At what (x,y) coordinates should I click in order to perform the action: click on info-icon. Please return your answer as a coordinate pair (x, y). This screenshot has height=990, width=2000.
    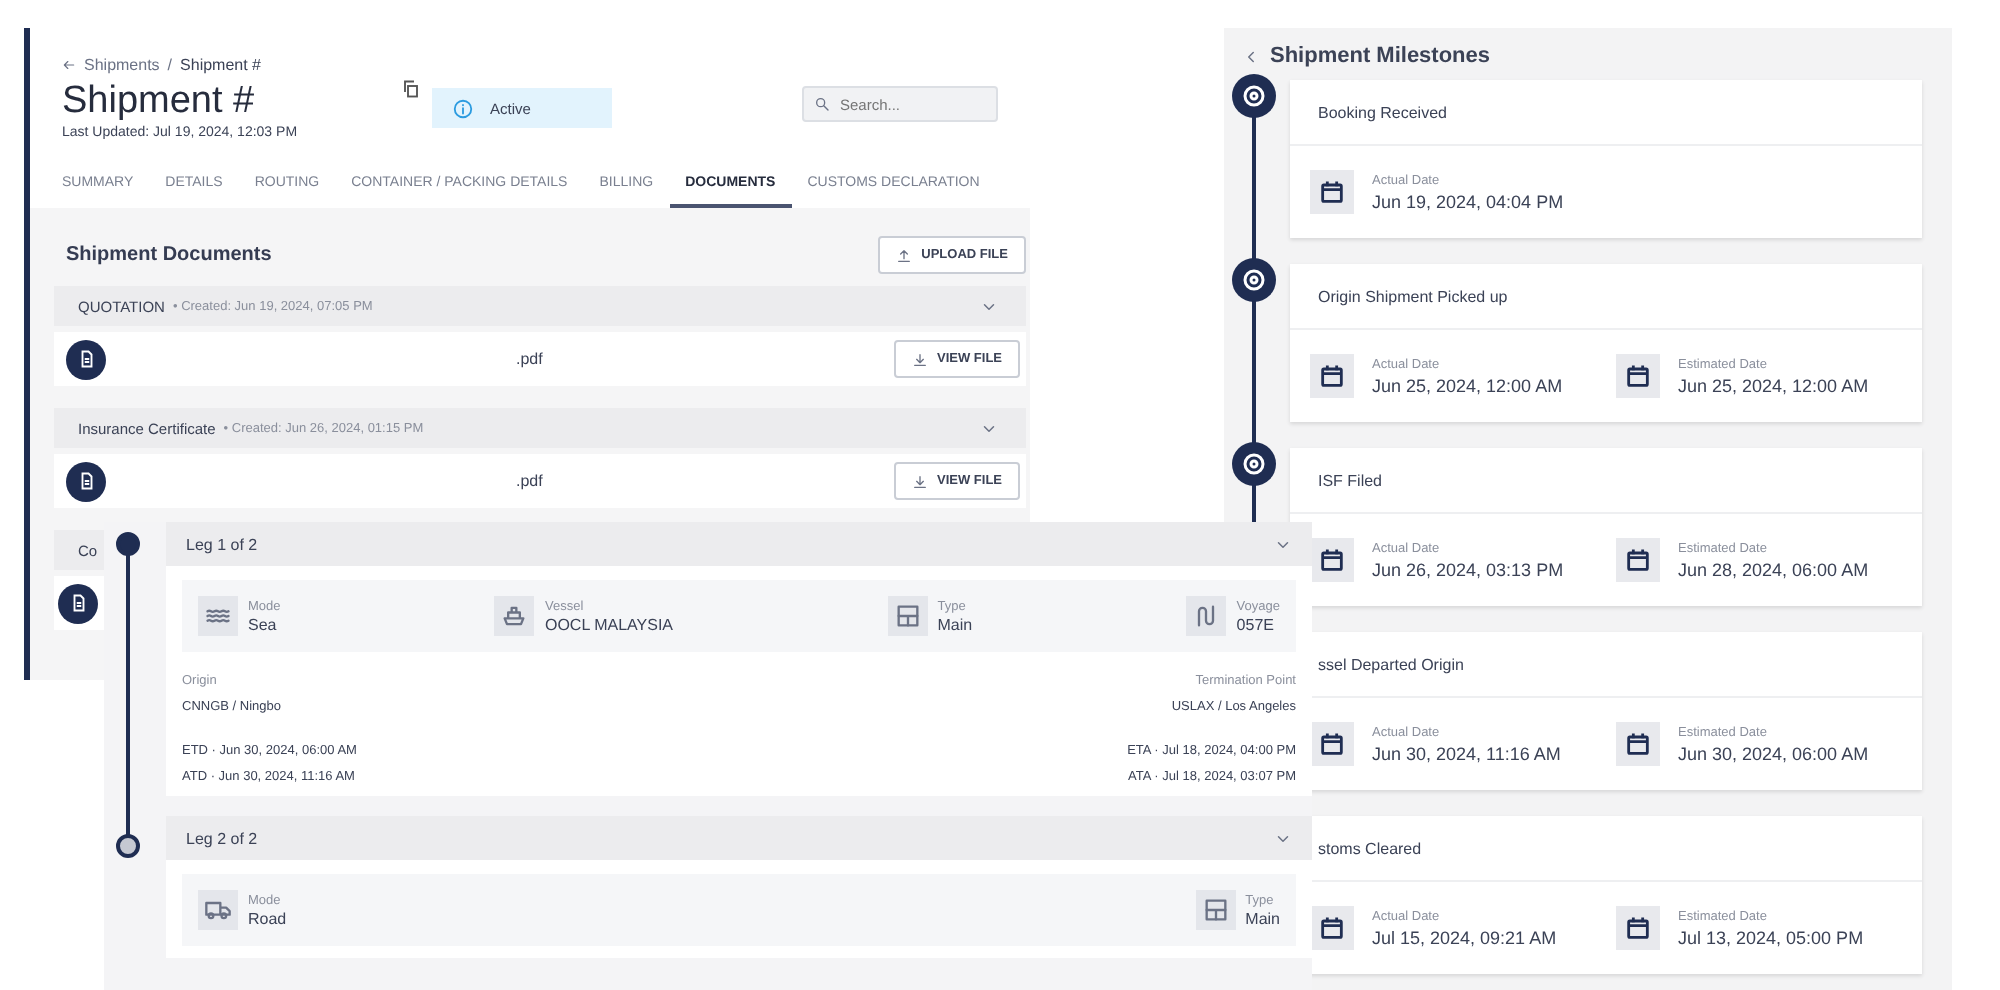
    Looking at the image, I should click on (463, 108).